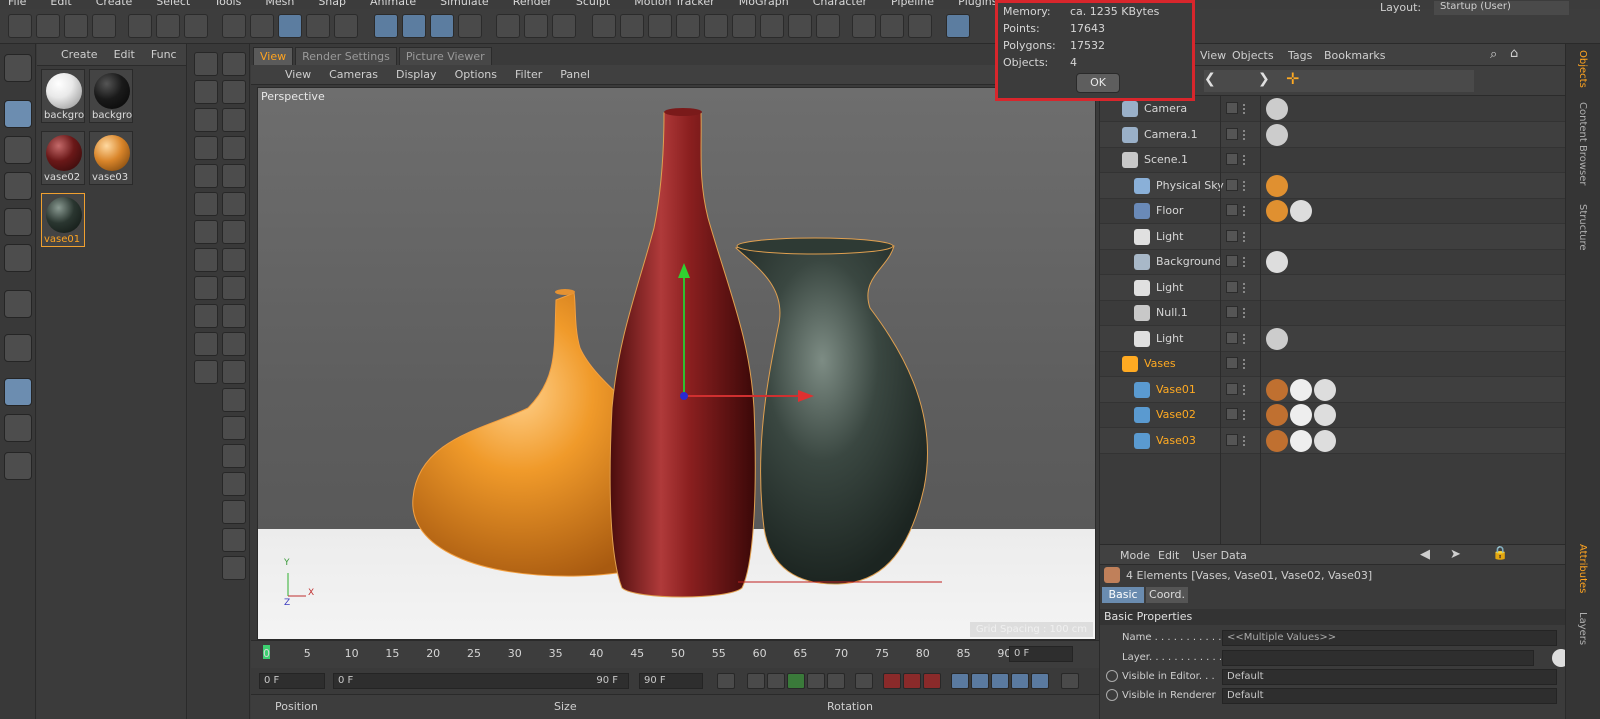 Image resolution: width=1600 pixels, height=719 pixels. What do you see at coordinates (1582, 628) in the screenshot?
I see `tab-layers: Layers` at bounding box center [1582, 628].